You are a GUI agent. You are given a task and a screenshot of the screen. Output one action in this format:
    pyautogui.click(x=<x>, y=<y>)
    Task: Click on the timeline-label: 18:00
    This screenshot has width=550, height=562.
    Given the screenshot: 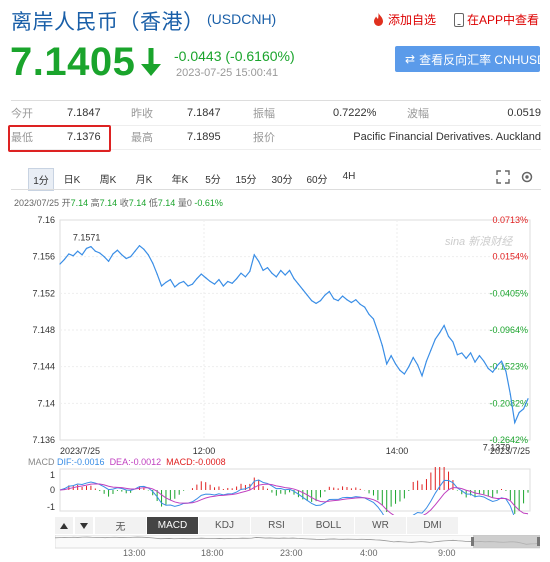 What is the action you would take?
    pyautogui.click(x=212, y=553)
    